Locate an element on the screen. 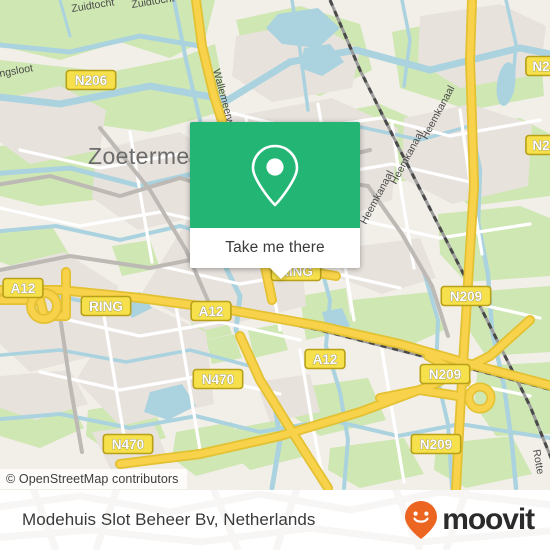 Image resolution: width=550 pixels, height=550 pixels. card-pointer-tail is located at coordinates (281, 273).